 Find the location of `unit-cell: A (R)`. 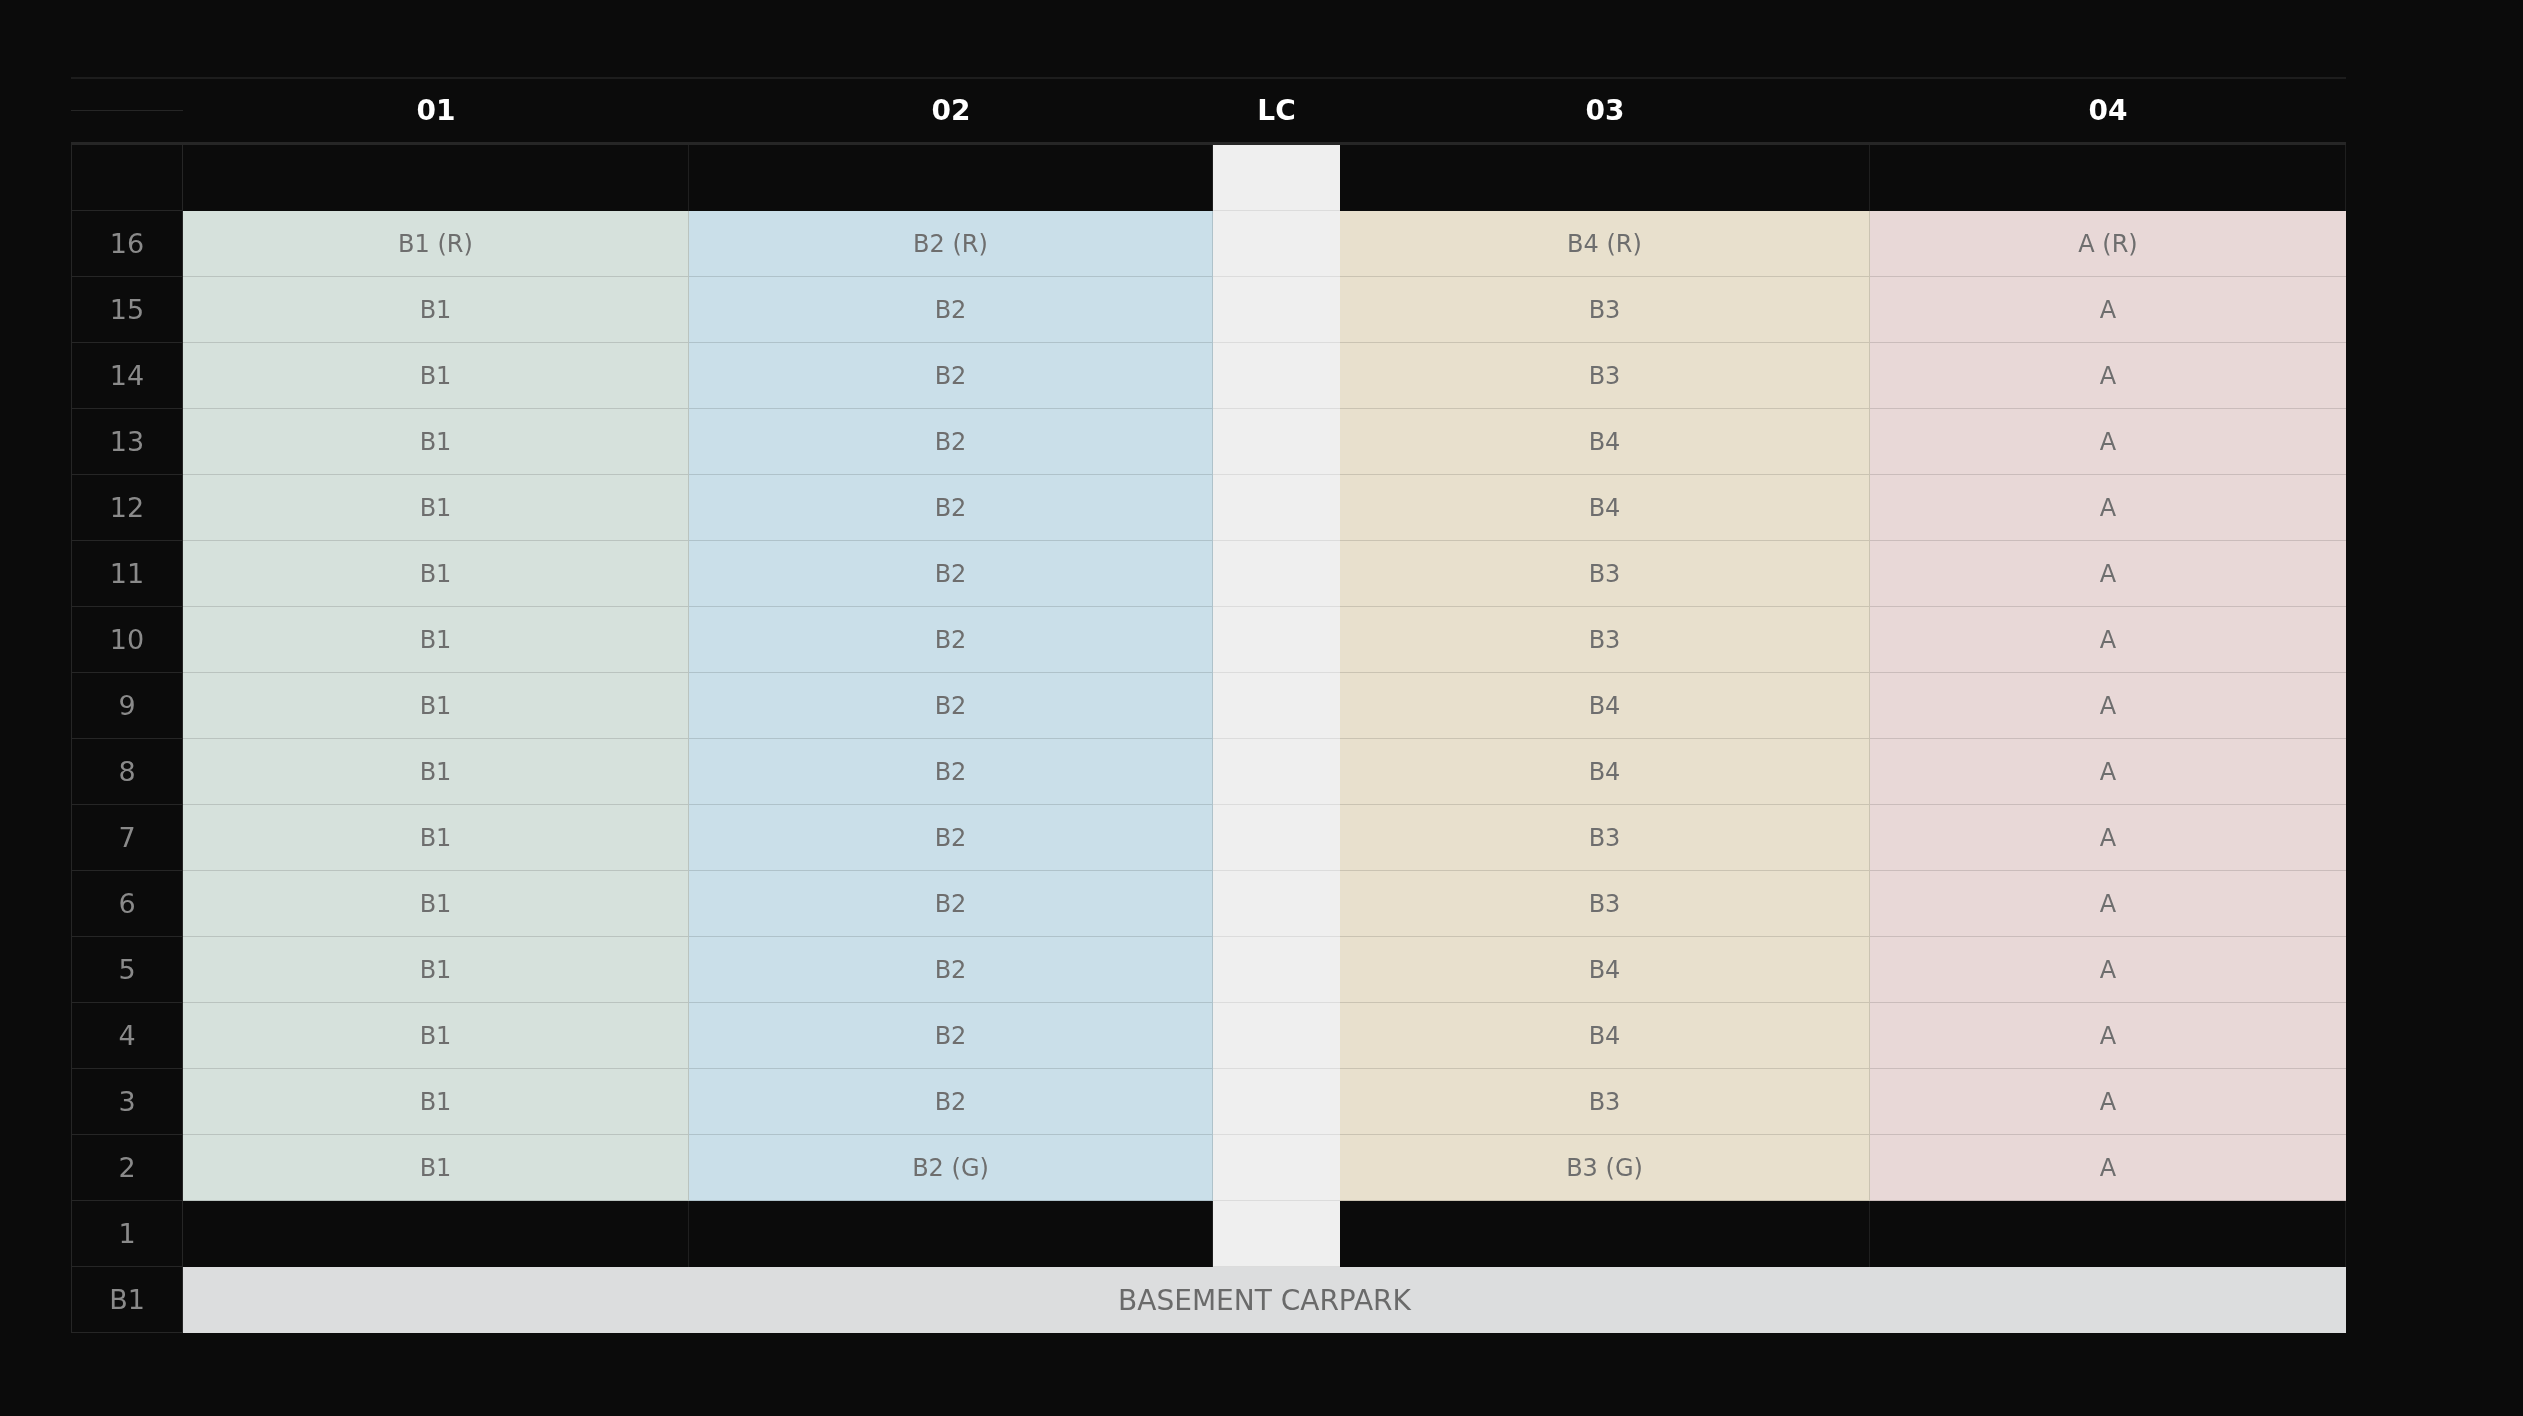

unit-cell: A (R) is located at coordinates (2108, 244).